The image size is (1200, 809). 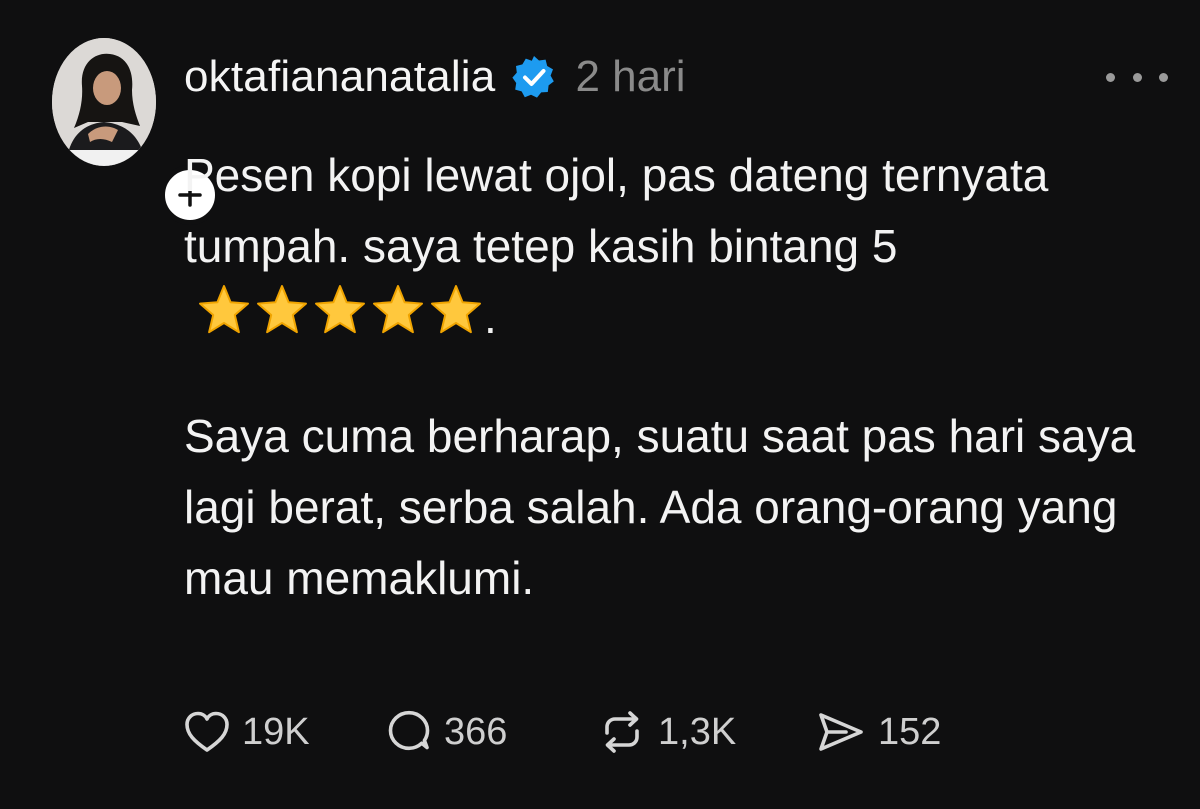 I want to click on avatar, so click(x=104, y=102).